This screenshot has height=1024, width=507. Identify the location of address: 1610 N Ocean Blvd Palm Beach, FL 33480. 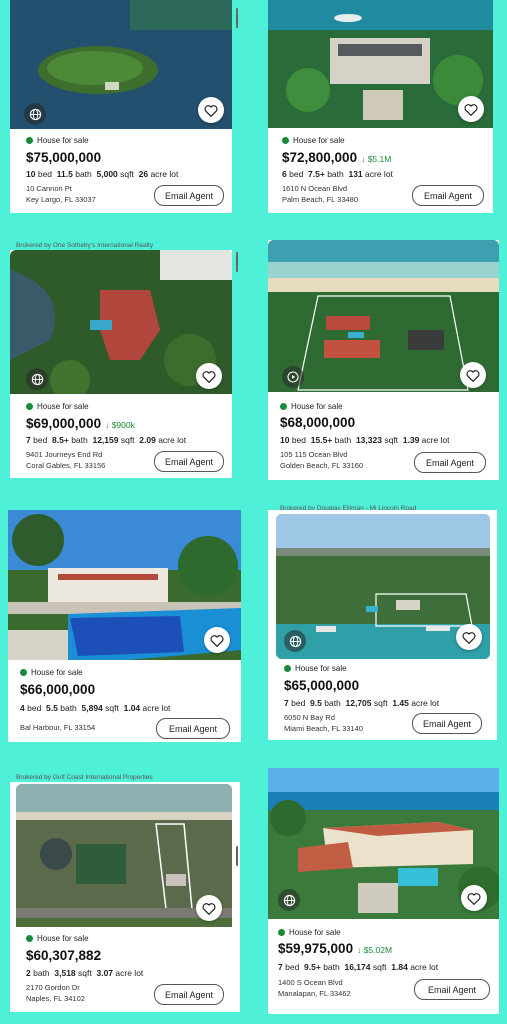
(320, 194).